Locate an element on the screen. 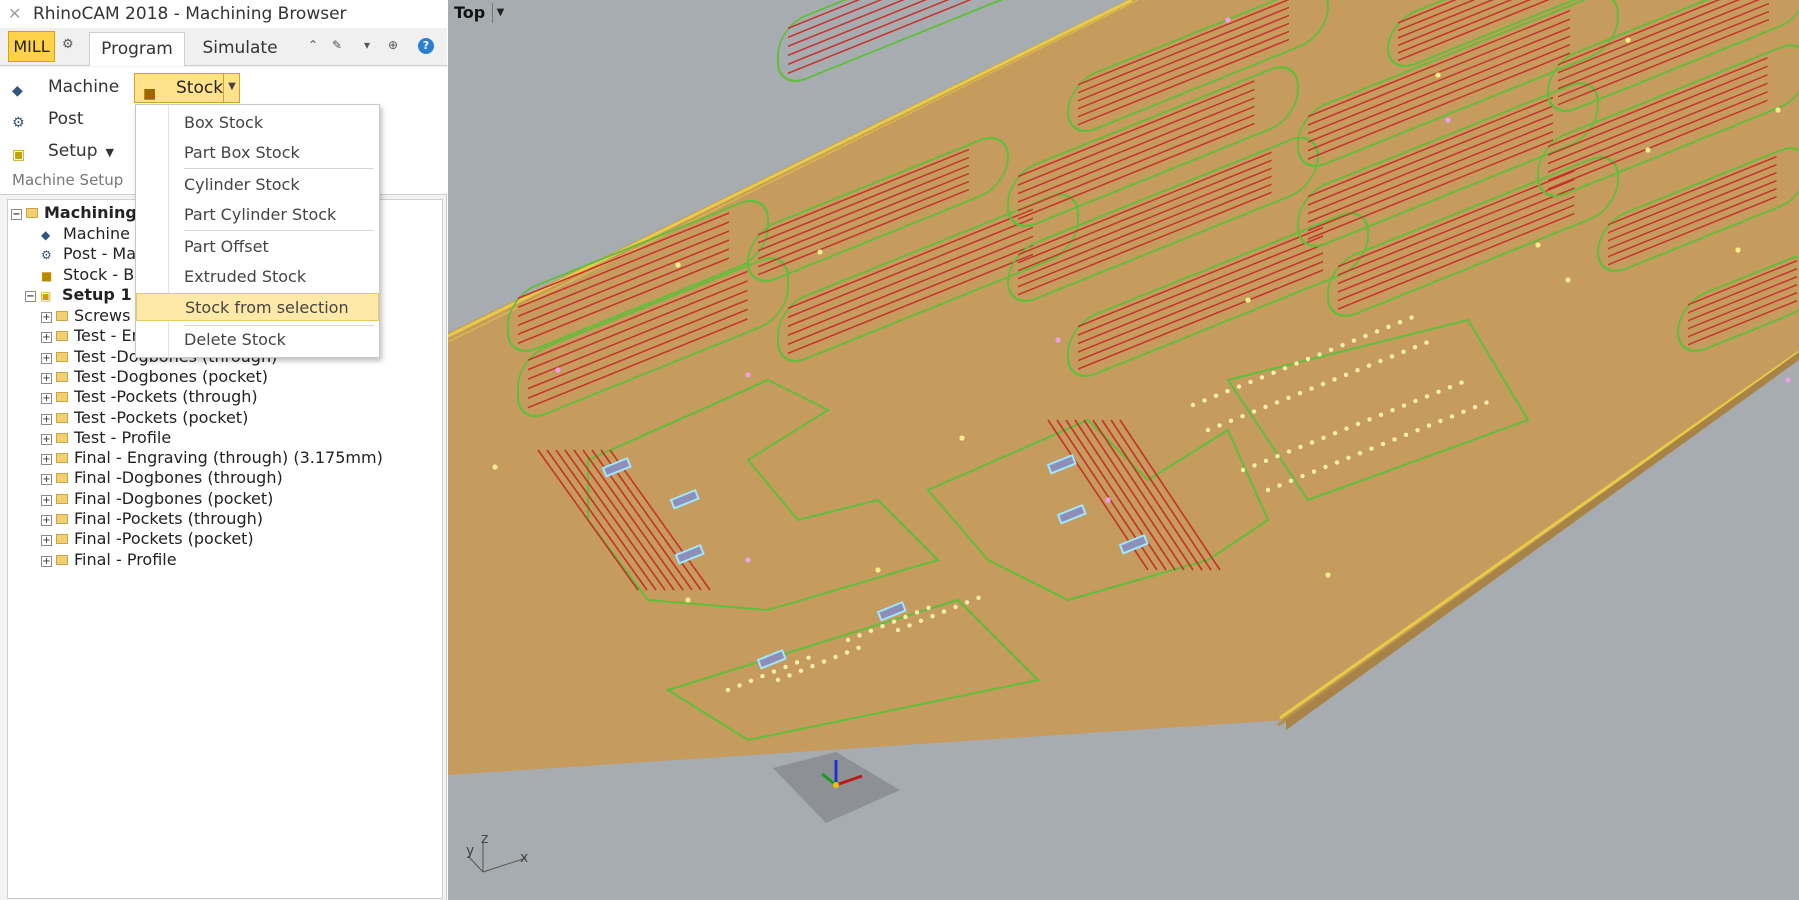 This screenshot has height=900, width=1799. machine-button: ◆ Machine is located at coordinates (65, 87).